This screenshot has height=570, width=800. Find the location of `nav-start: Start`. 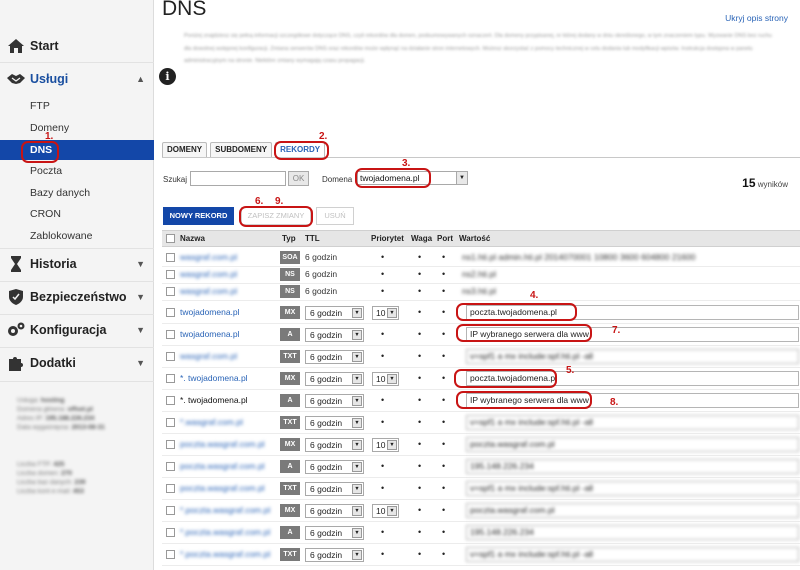

nav-start: Start is located at coordinates (77, 46).